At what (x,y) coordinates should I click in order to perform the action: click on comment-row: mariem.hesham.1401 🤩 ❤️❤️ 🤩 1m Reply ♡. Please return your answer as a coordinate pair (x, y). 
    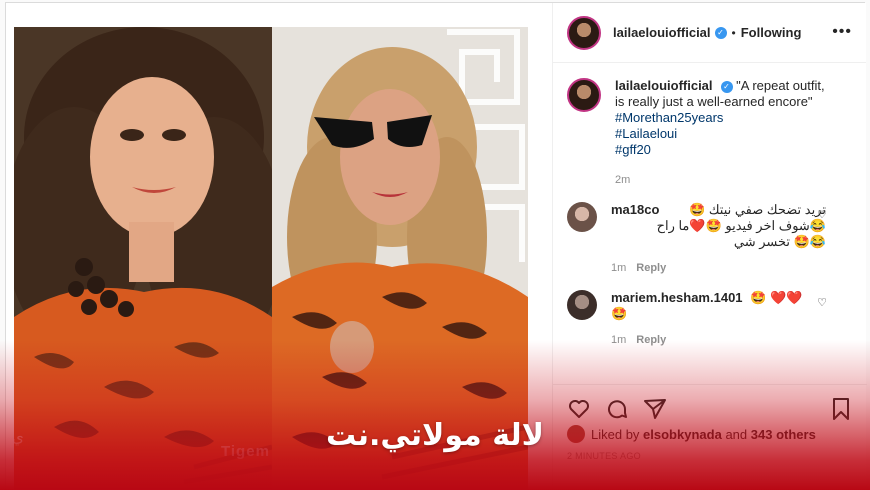
    Looking at the image, I should click on (710, 319).